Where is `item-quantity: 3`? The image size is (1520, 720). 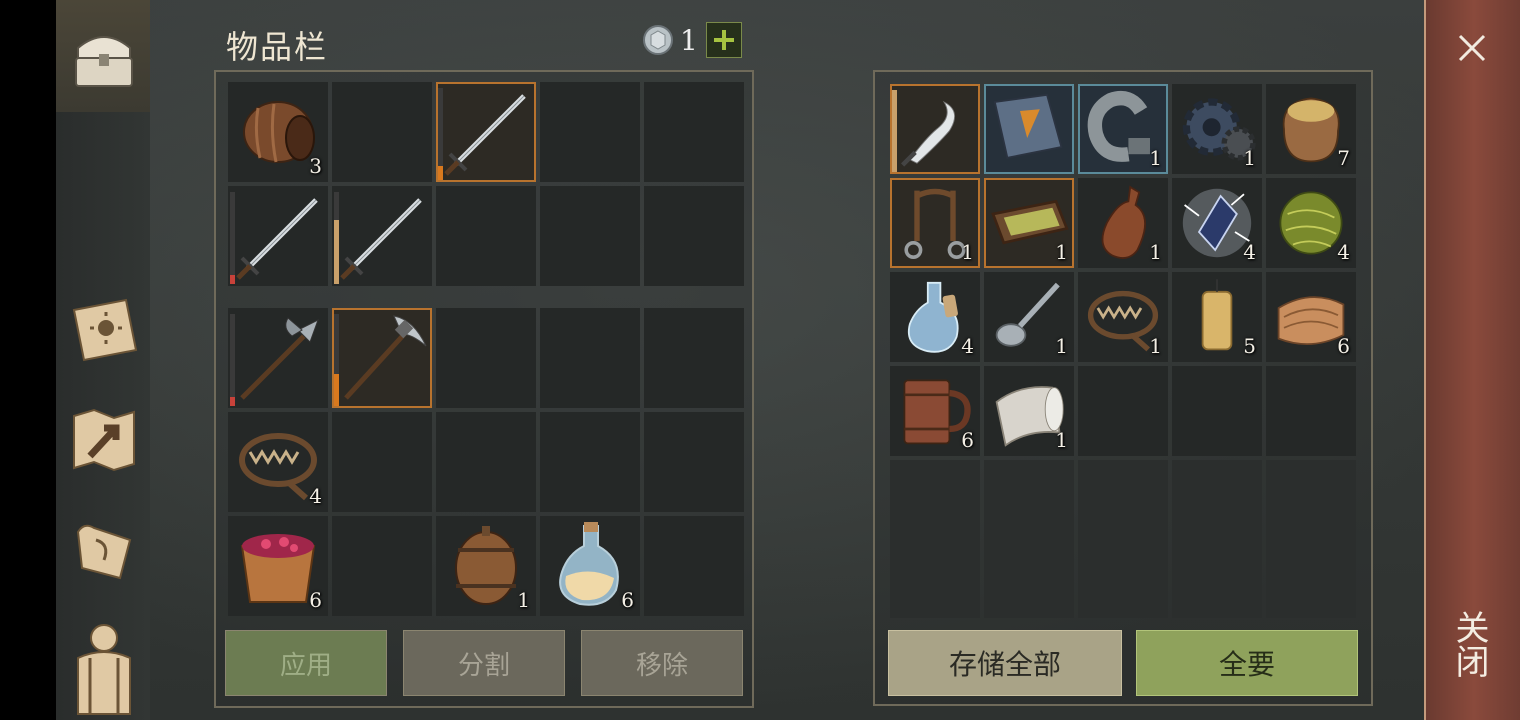 item-quantity: 3 is located at coordinates (315, 166).